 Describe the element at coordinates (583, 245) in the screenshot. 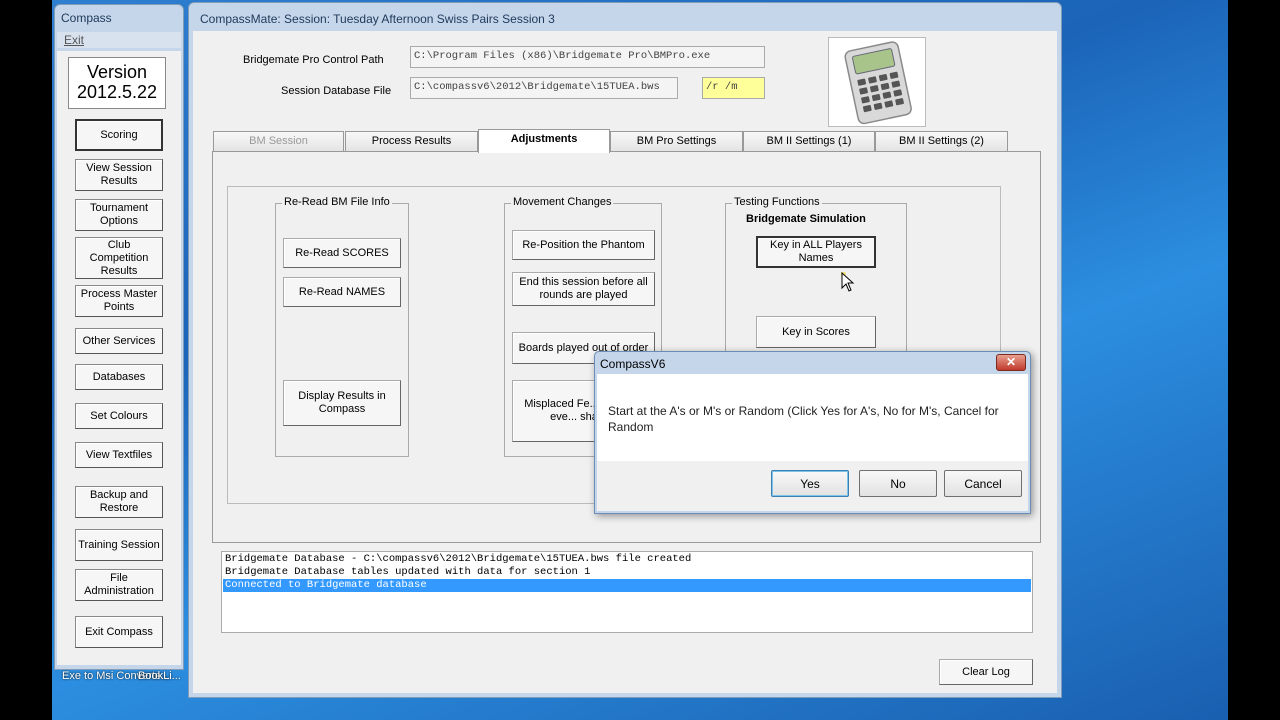

I see `reposition-phantom-button: Re-Position the Phantom` at that location.